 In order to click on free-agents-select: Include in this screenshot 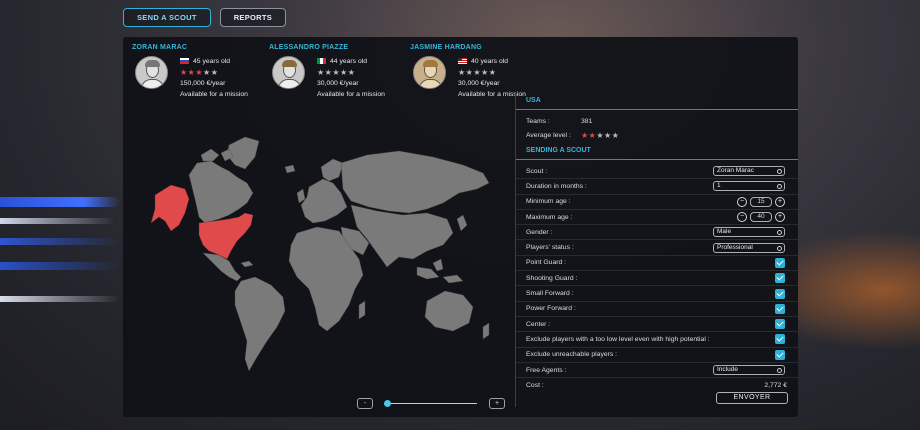, I will do `click(749, 370)`.